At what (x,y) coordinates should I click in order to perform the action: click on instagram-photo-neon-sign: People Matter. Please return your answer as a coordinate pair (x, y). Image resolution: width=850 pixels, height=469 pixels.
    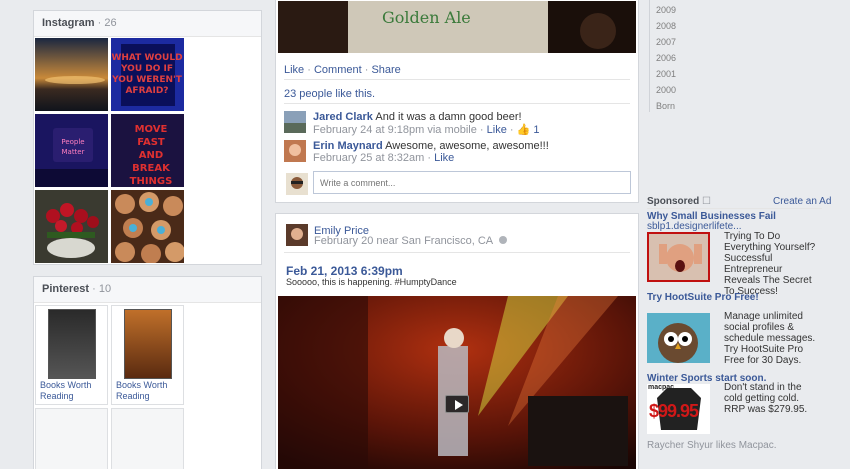
    Looking at the image, I should click on (71, 150).